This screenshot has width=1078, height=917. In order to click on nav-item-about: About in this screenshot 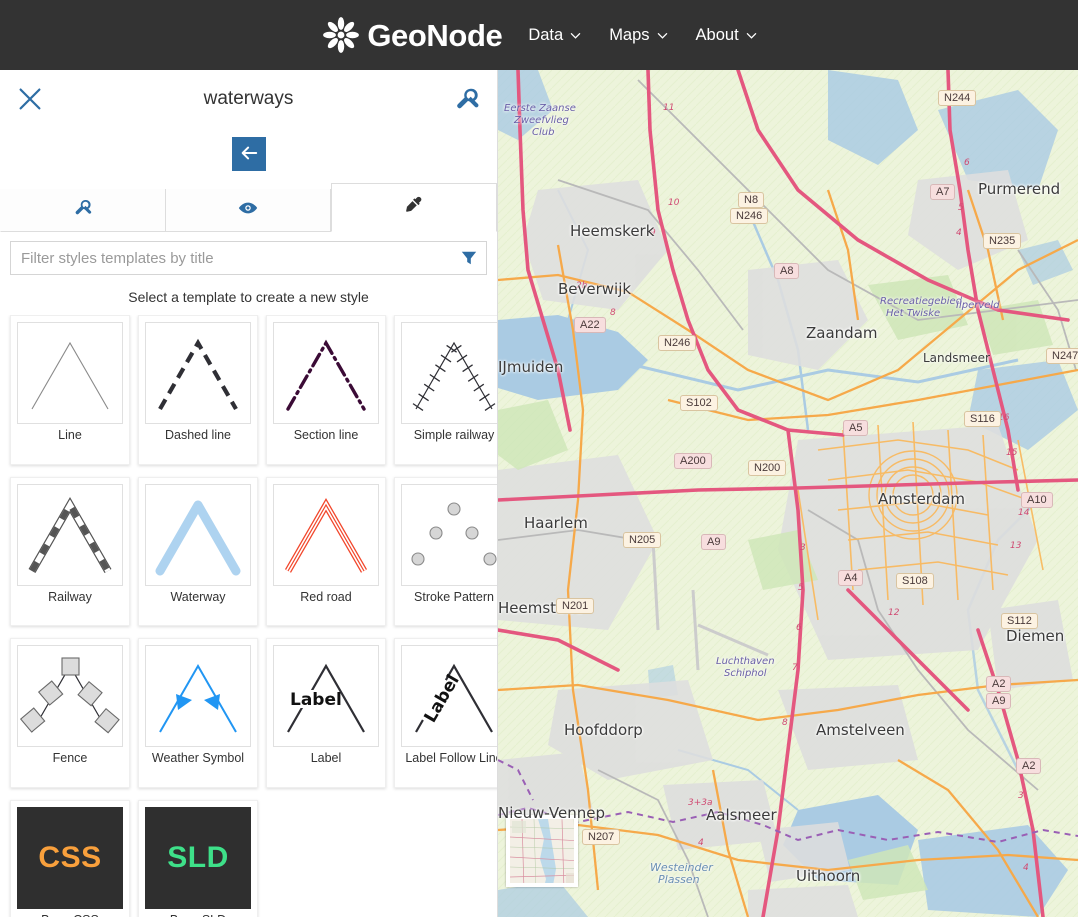, I will do `click(726, 35)`.